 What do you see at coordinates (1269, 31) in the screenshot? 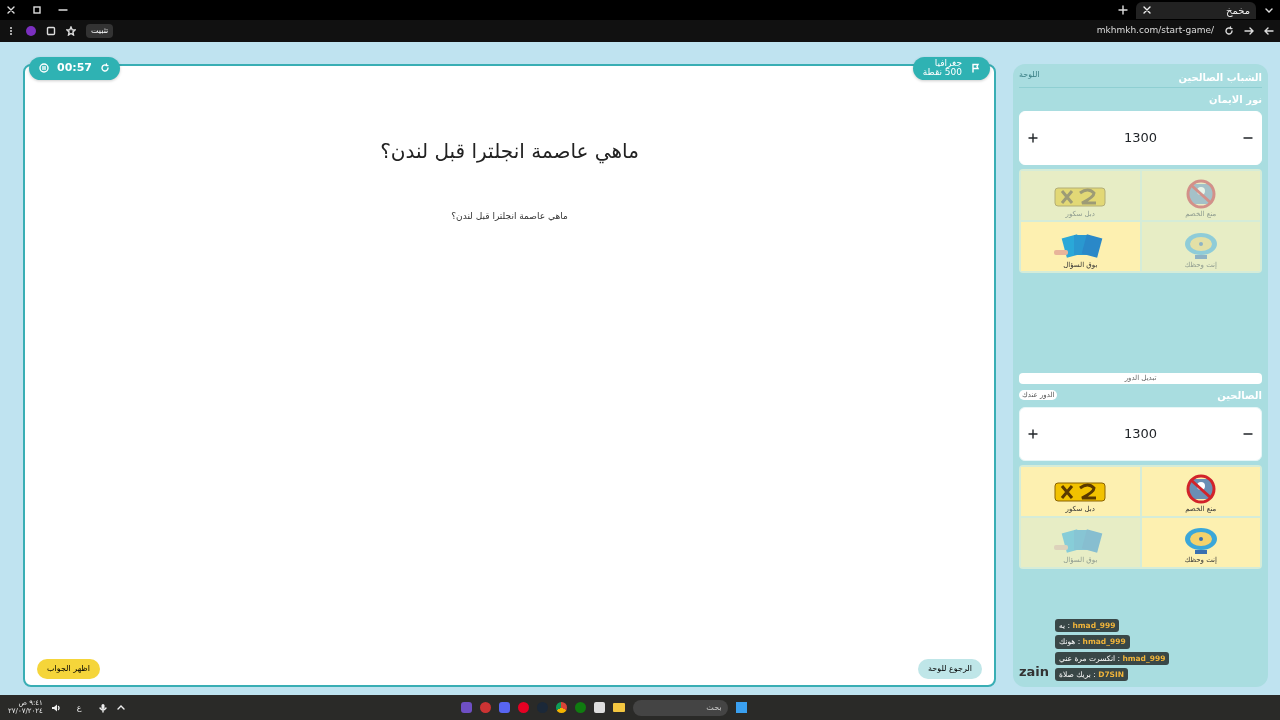
I see `back-icon` at bounding box center [1269, 31].